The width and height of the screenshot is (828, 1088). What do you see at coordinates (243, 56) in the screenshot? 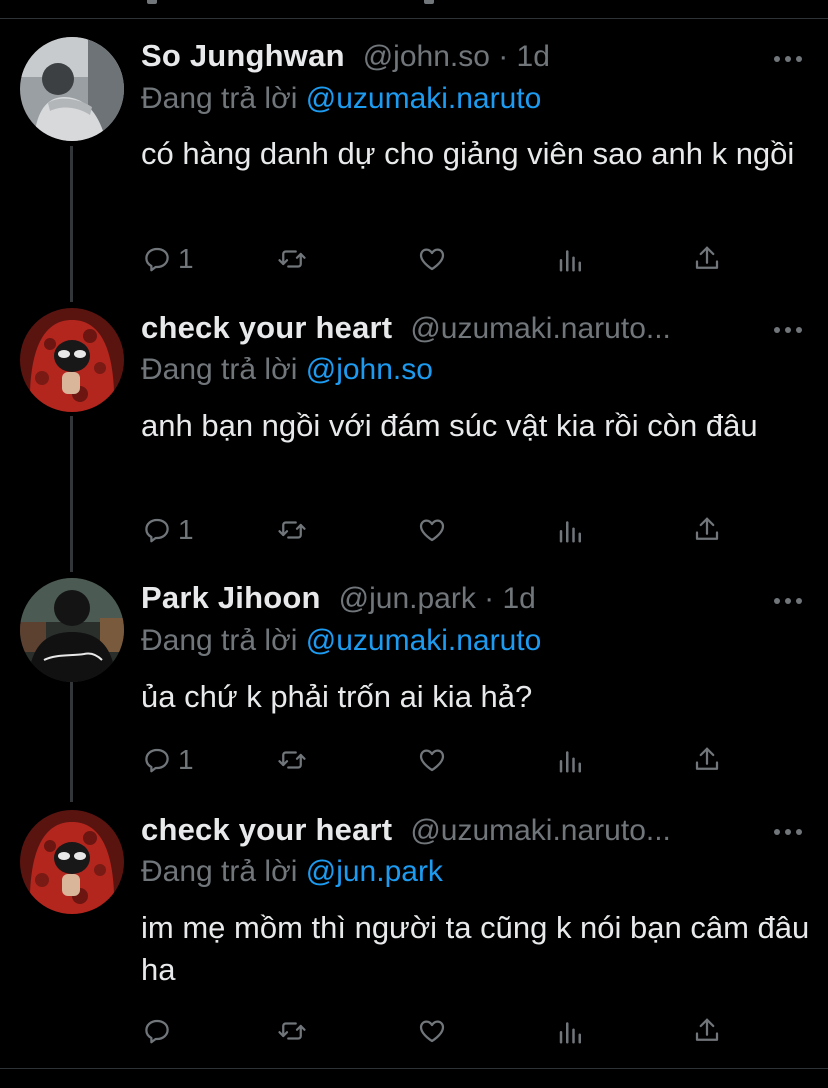
I see `display-name: So Junghwan` at bounding box center [243, 56].